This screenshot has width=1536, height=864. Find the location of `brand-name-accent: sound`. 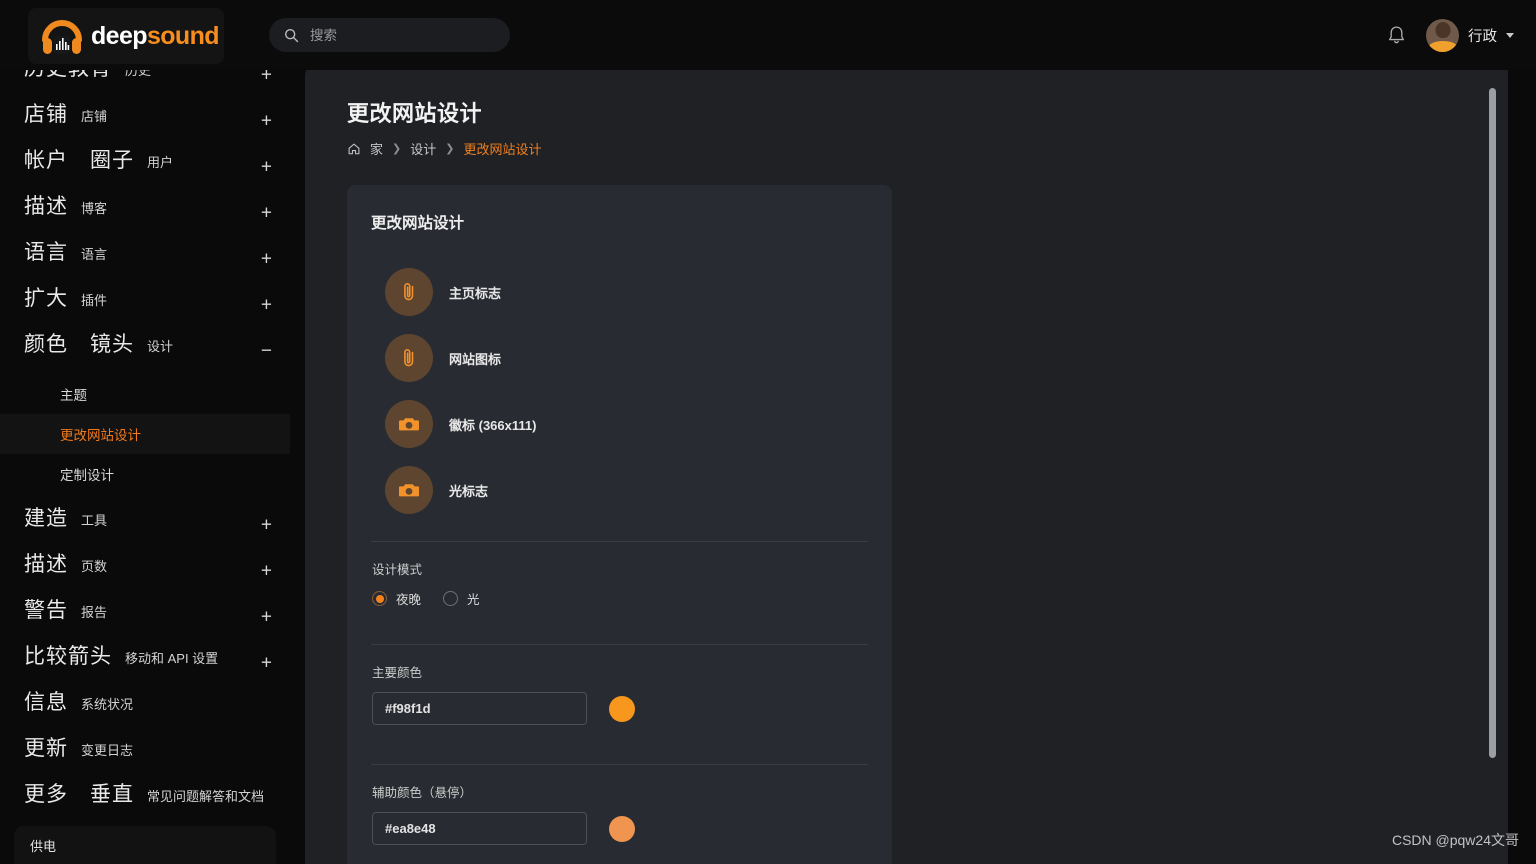

brand-name-accent: sound is located at coordinates (183, 35).